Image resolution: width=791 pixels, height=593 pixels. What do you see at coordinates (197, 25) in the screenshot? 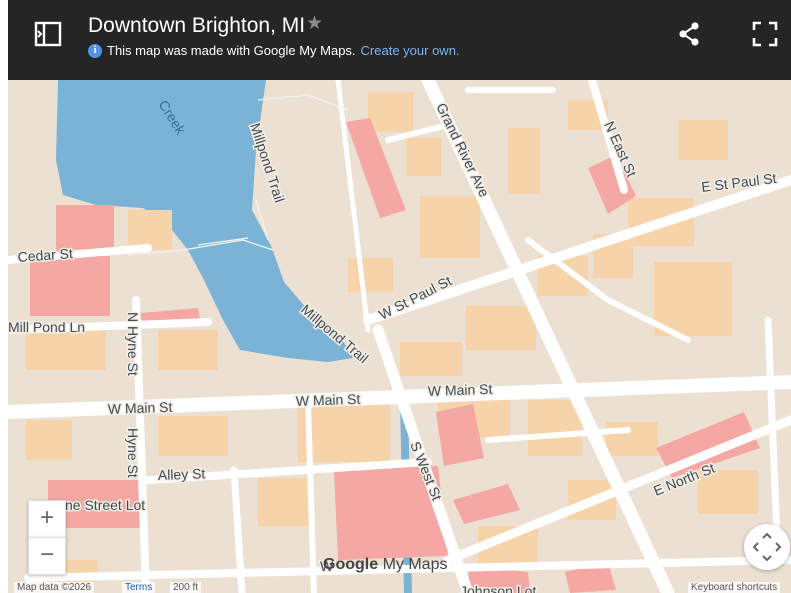
I see `map-title: Downtown Brighton, MI` at bounding box center [197, 25].